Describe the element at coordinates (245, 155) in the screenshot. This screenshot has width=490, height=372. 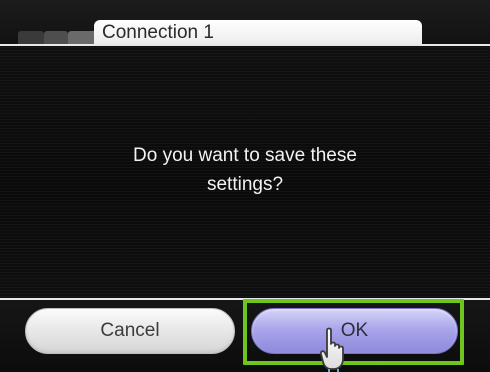
I see `message-line: Do you want to save these` at that location.